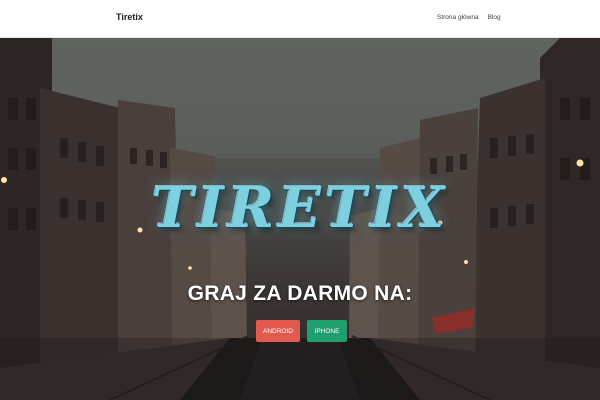 The height and width of the screenshot is (400, 600). I want to click on nav-link-blog: Blog, so click(494, 17).